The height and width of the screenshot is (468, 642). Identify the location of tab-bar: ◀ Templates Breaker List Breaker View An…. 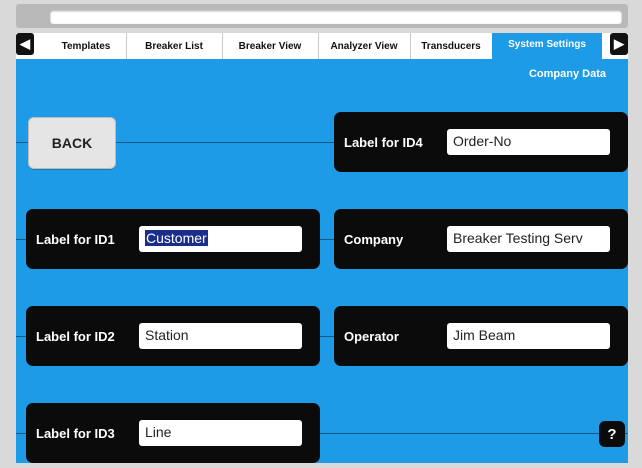
(322, 46).